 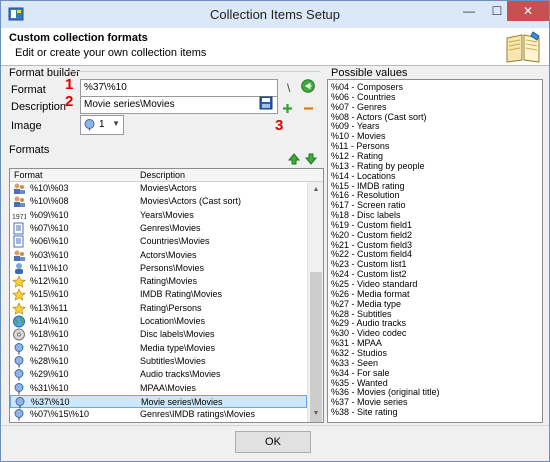 What do you see at coordinates (182, 401) in the screenshot?
I see `description-cell: Movie series\Movies` at bounding box center [182, 401].